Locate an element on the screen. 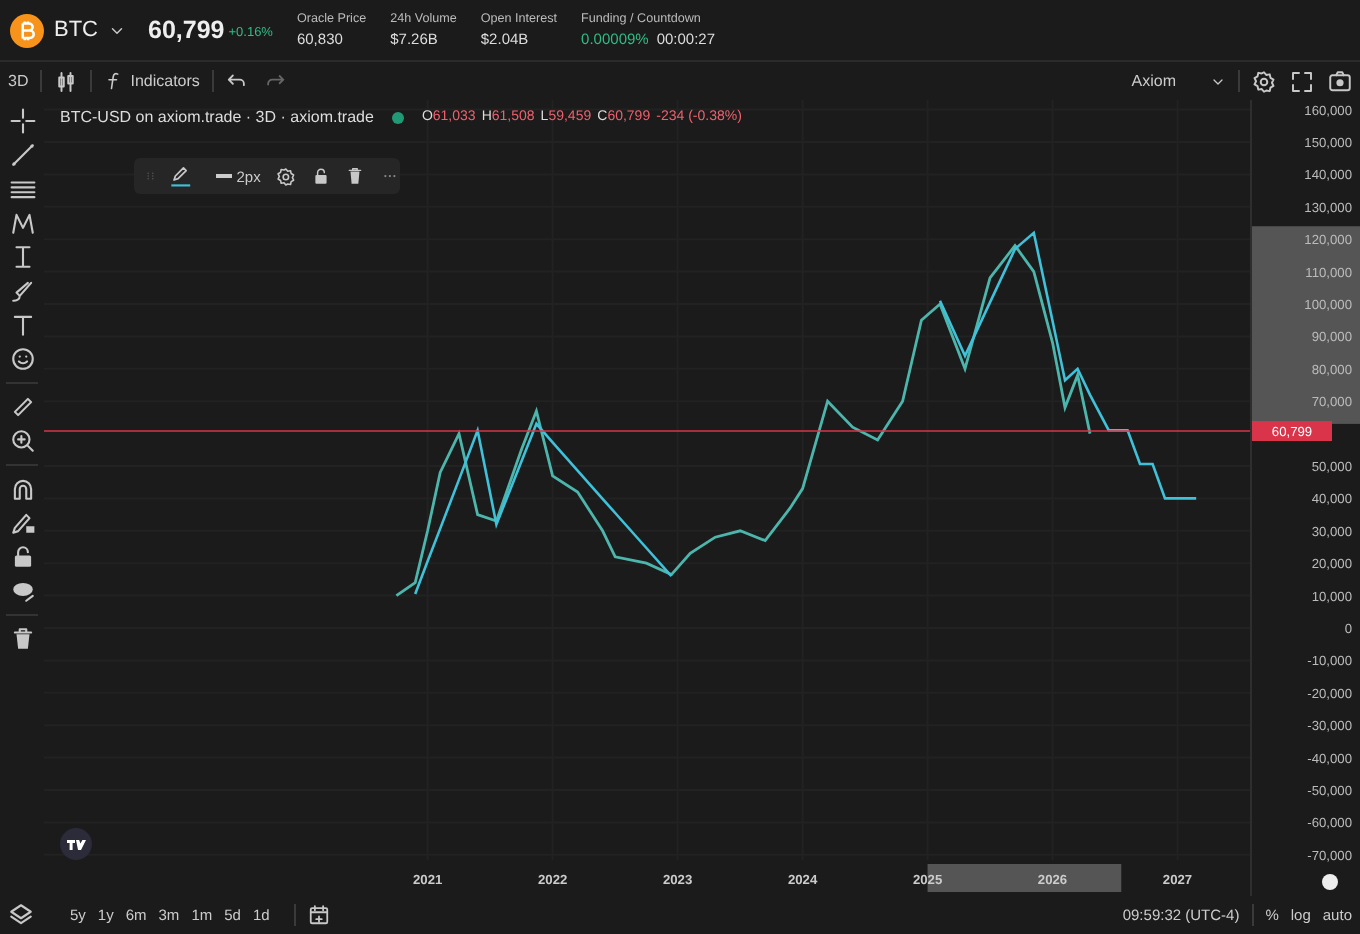 The height and width of the screenshot is (934, 1360). trend-line-icon is located at coordinates (22, 155).